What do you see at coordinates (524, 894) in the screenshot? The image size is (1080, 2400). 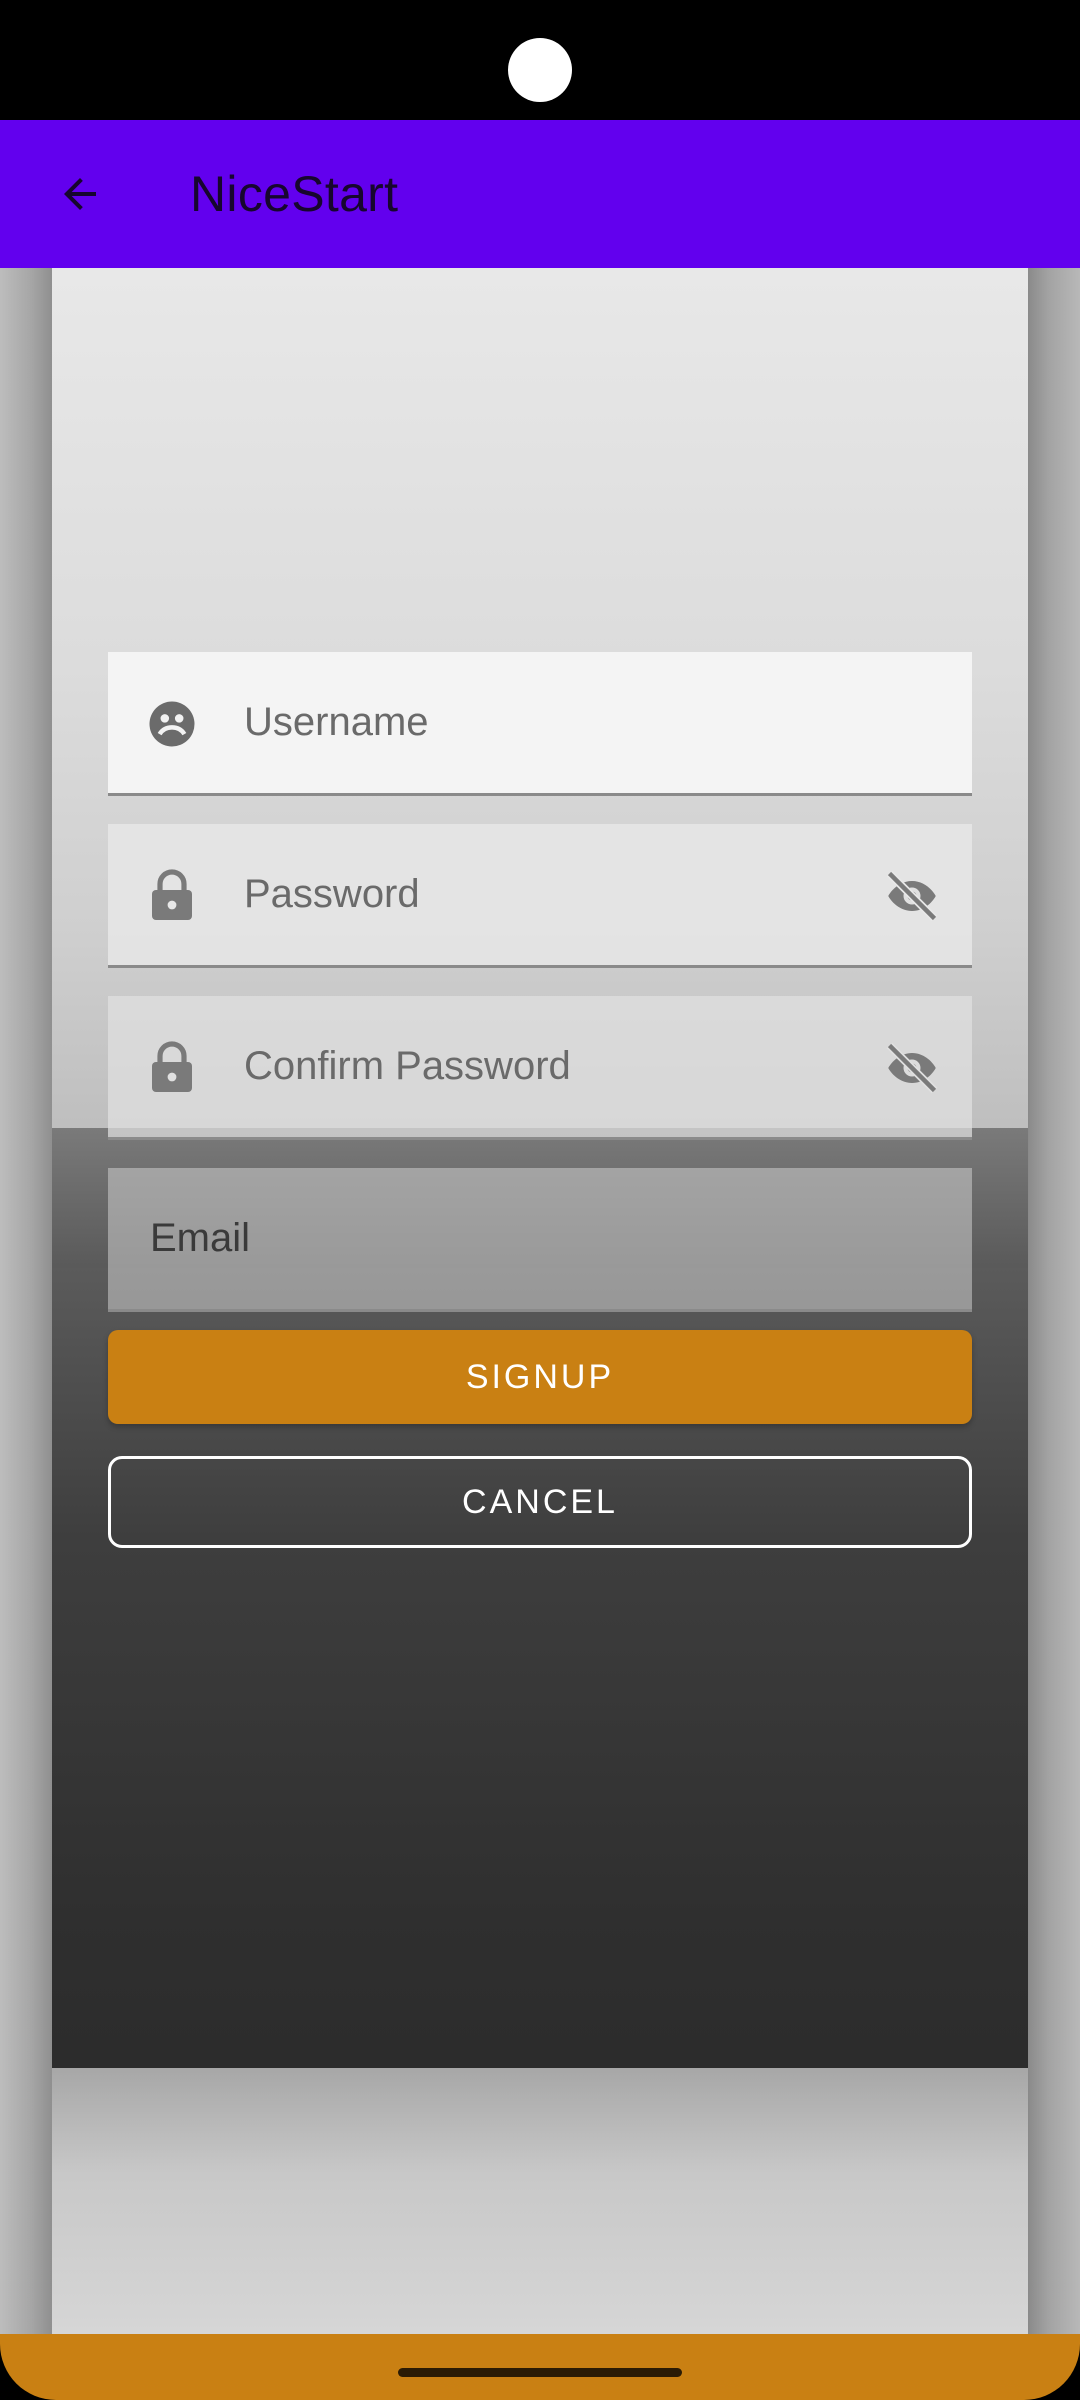 I see `password-input` at bounding box center [524, 894].